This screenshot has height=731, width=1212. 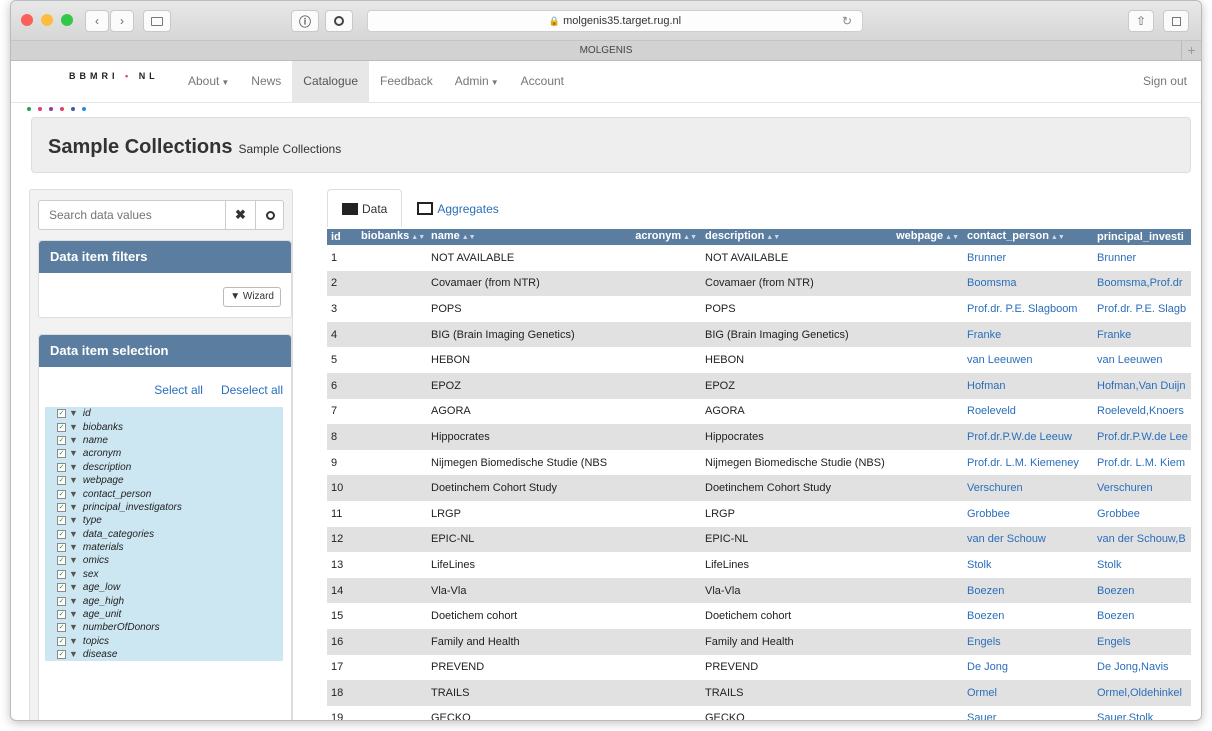 What do you see at coordinates (984, 642) in the screenshot?
I see `contact-person-link: Engels` at bounding box center [984, 642].